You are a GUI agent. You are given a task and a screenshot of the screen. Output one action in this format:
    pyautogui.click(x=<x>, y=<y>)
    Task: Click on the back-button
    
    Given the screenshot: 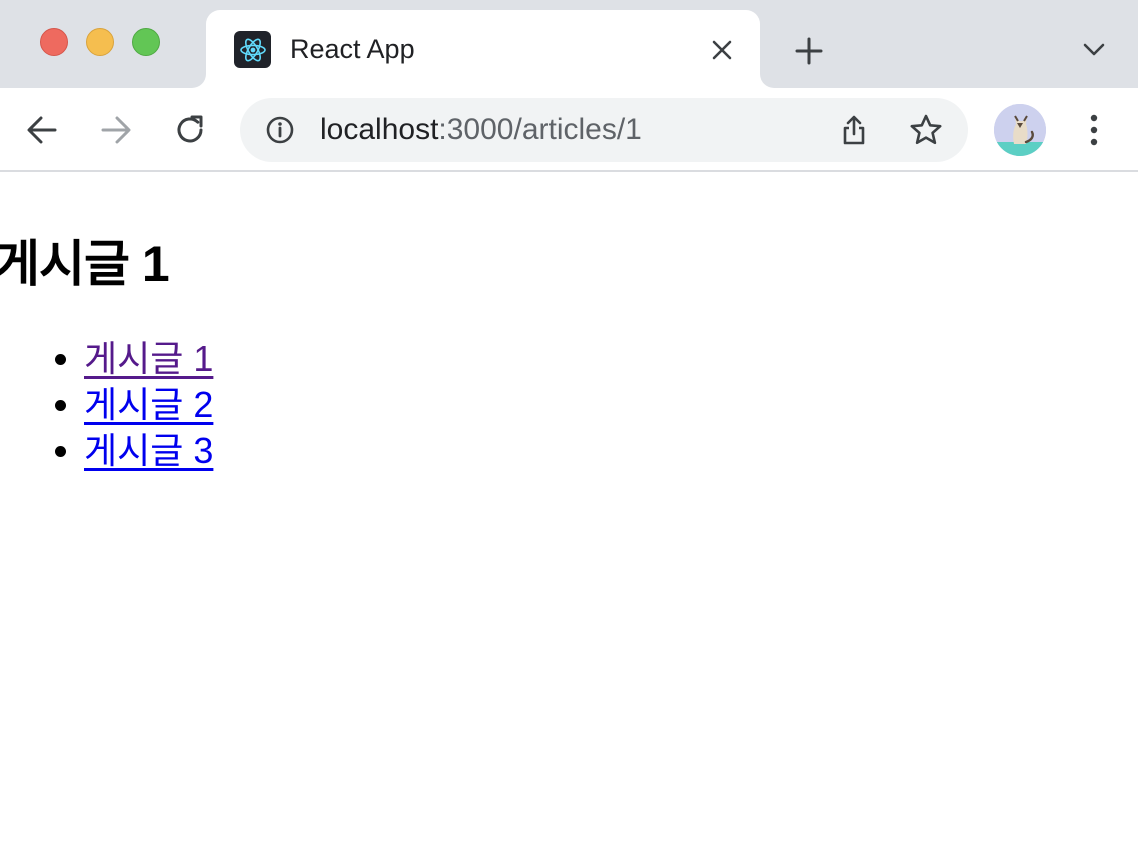 What is the action you would take?
    pyautogui.click(x=42, y=130)
    